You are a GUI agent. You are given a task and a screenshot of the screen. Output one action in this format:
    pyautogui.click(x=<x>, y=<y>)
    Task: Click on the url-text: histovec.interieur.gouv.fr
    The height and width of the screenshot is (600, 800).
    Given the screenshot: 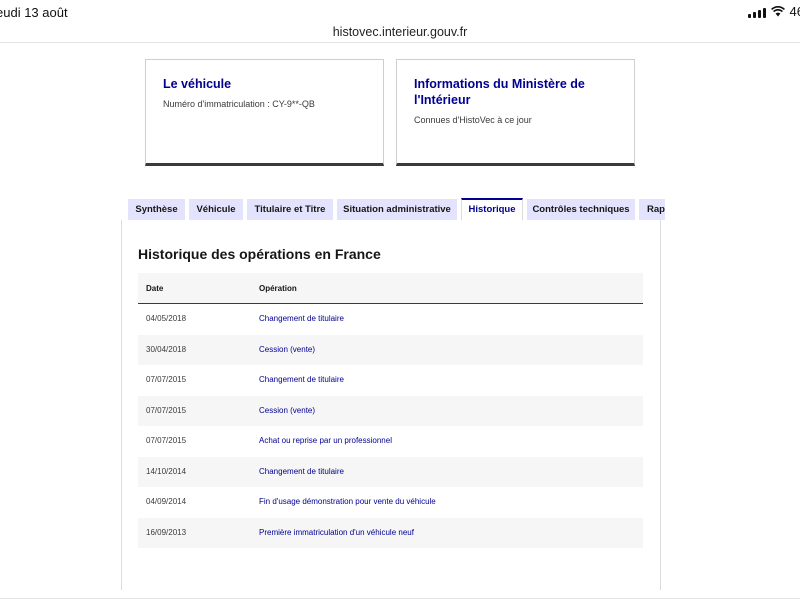 What is the action you would take?
    pyautogui.click(x=400, y=32)
    